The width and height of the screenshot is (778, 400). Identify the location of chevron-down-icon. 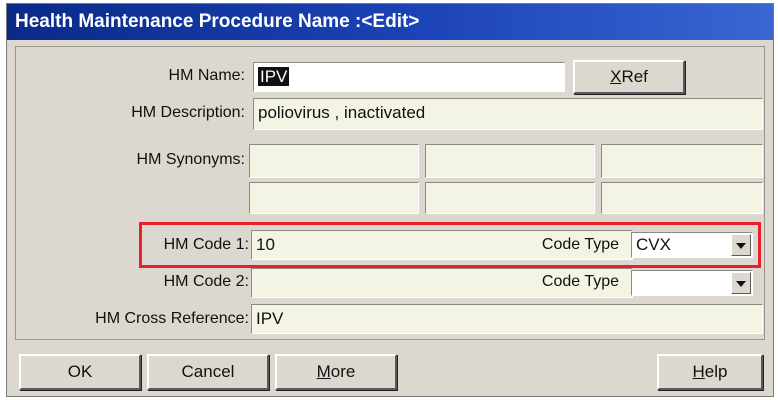
(741, 283).